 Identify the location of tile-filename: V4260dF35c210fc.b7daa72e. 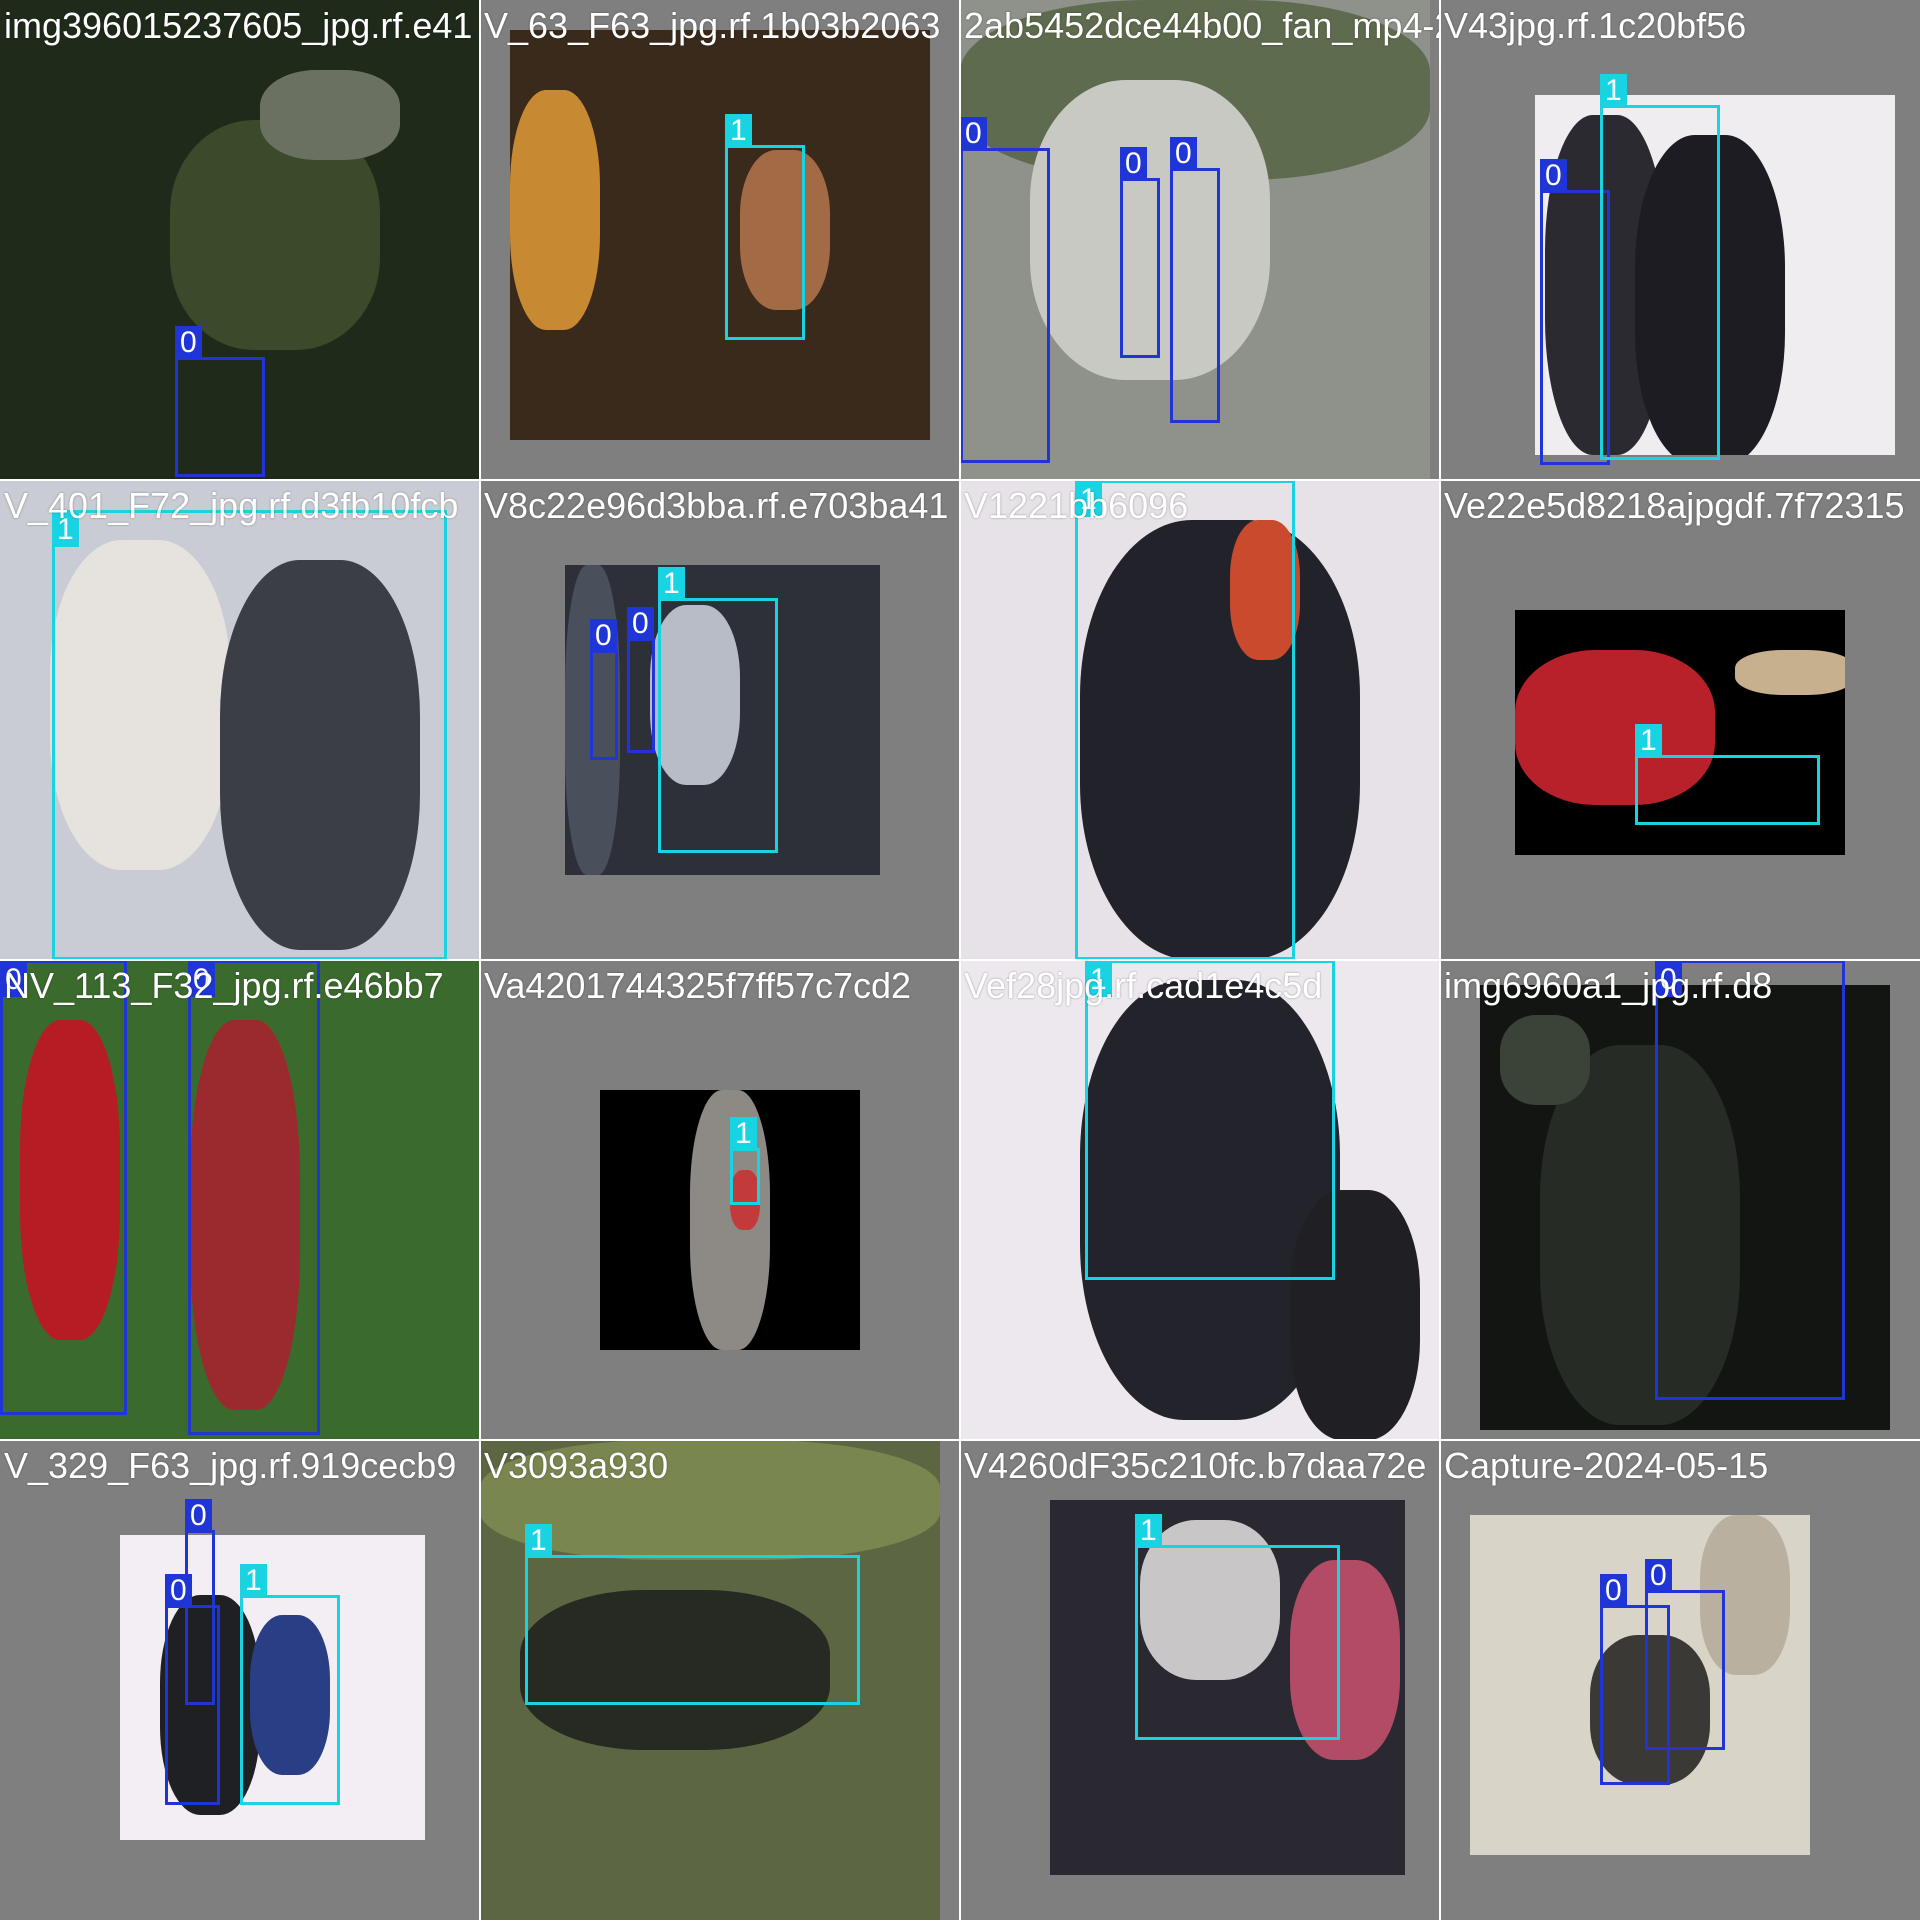
(1195, 1465).